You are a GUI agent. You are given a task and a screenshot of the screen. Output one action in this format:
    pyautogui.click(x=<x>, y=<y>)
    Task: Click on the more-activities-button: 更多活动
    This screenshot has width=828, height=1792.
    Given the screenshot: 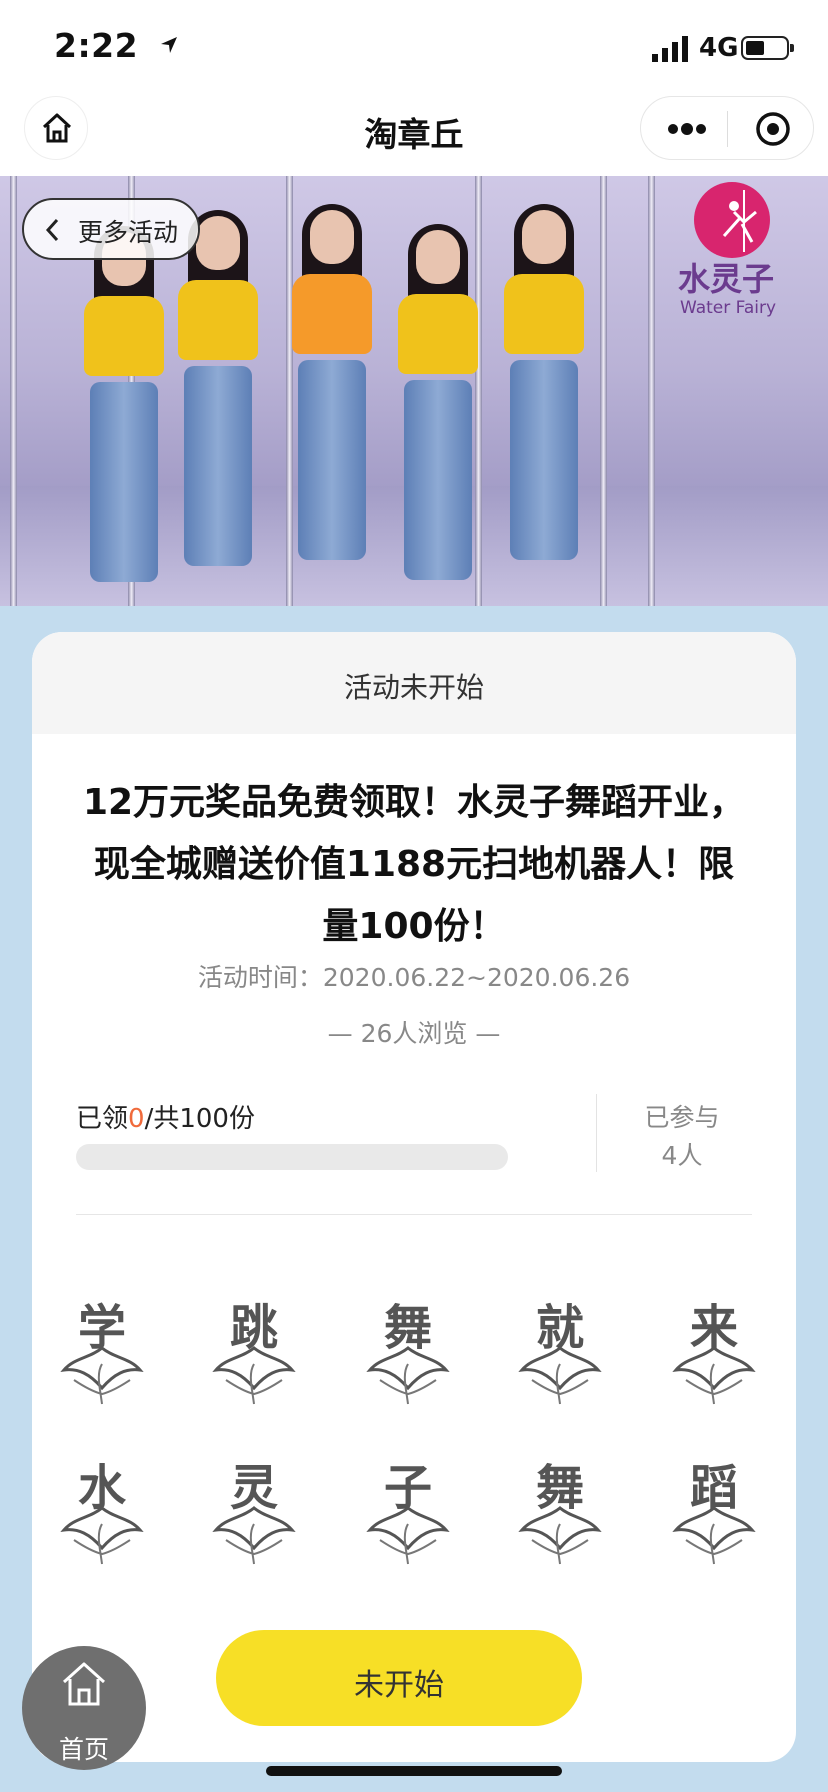 What is the action you would take?
    pyautogui.click(x=111, y=229)
    